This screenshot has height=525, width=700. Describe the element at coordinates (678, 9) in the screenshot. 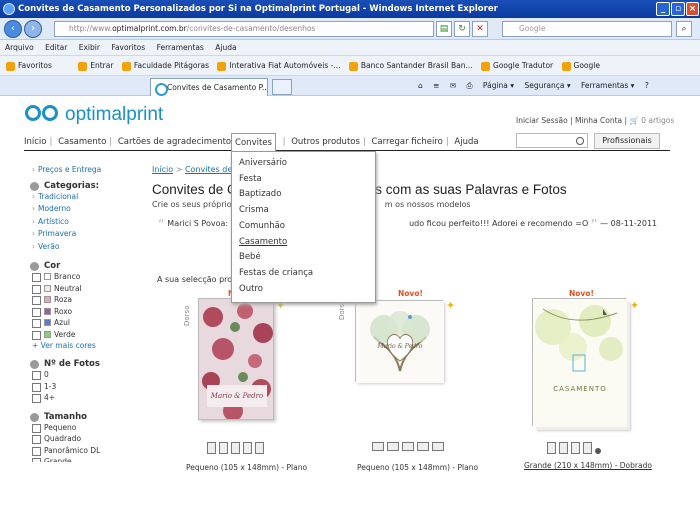

I see `restore-button: ▫` at that location.